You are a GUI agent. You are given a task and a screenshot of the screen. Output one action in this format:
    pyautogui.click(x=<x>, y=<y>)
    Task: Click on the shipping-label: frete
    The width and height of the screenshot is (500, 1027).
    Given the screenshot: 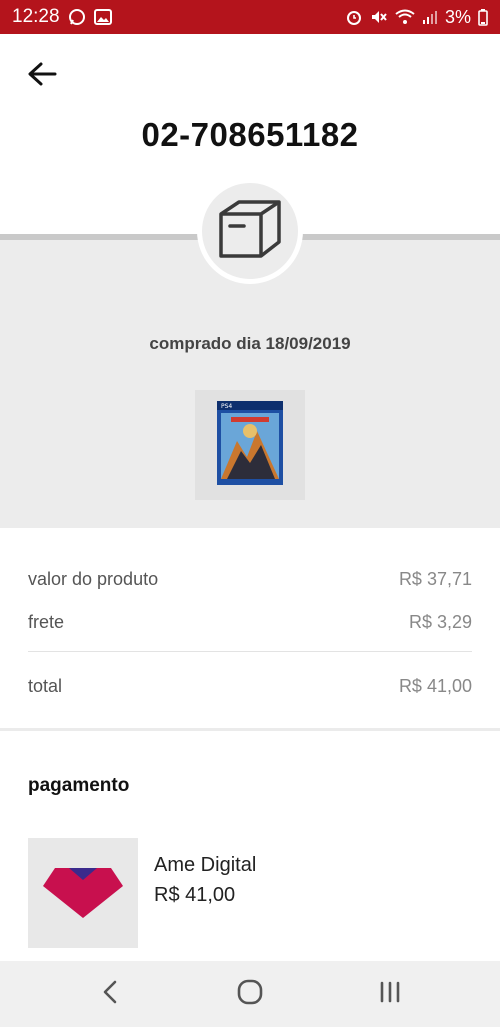 What is the action you would take?
    pyautogui.click(x=46, y=622)
    